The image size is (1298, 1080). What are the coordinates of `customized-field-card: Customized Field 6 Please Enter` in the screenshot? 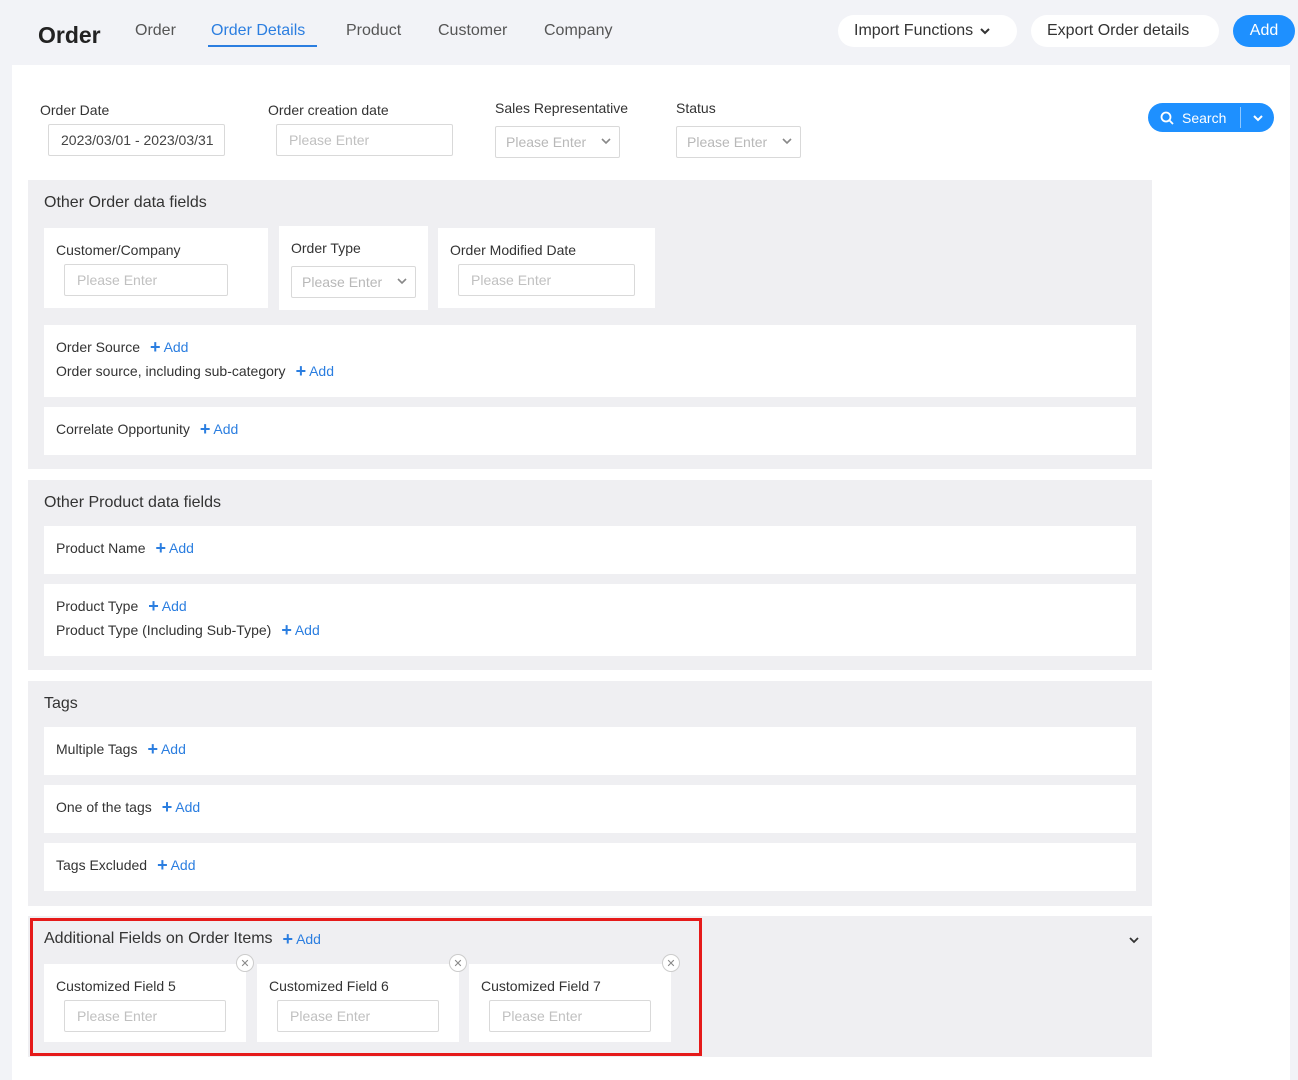 It's located at (358, 1003).